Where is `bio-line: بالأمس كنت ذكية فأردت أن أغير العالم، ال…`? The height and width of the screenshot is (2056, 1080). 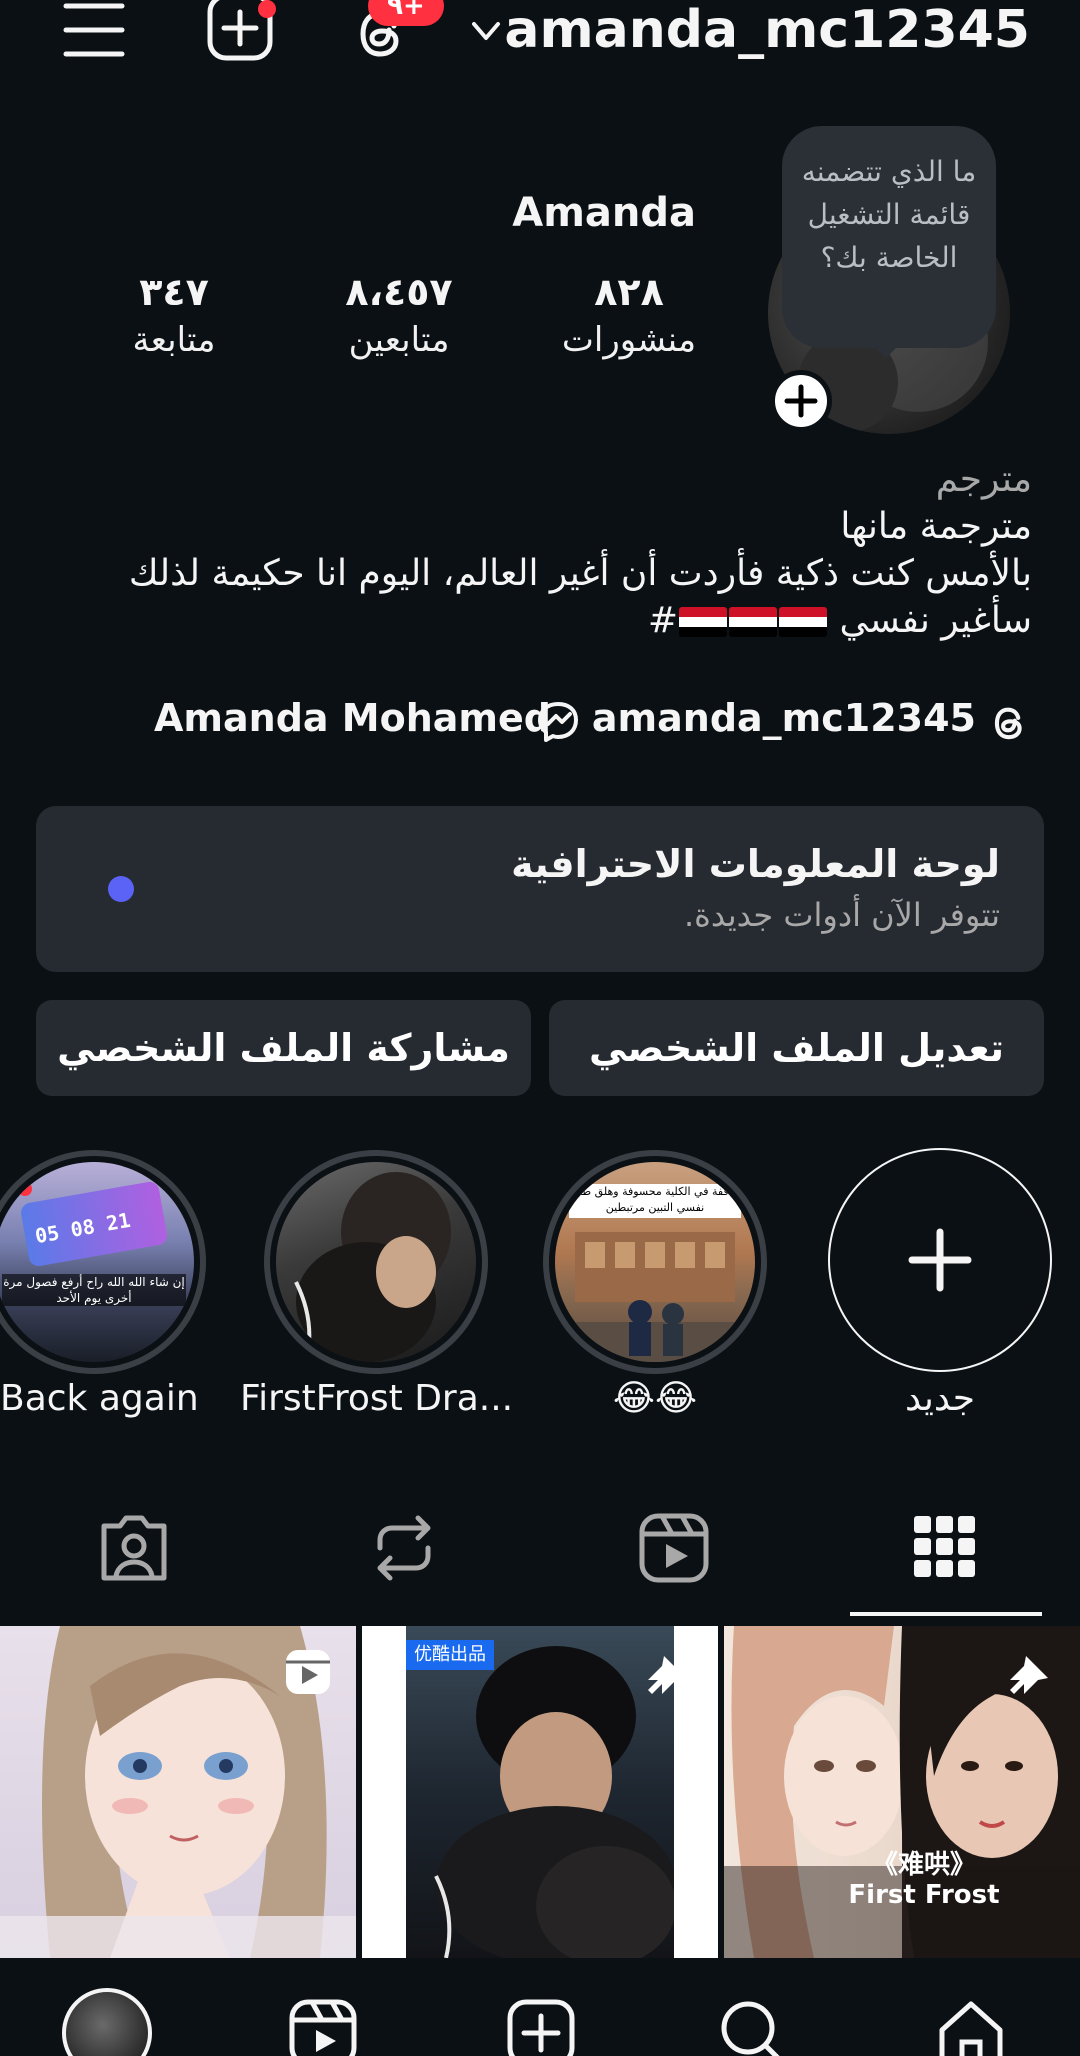 bio-line: بالأمس كنت ذكية فأردت أن أغير العالم، ال… is located at coordinates (580, 573).